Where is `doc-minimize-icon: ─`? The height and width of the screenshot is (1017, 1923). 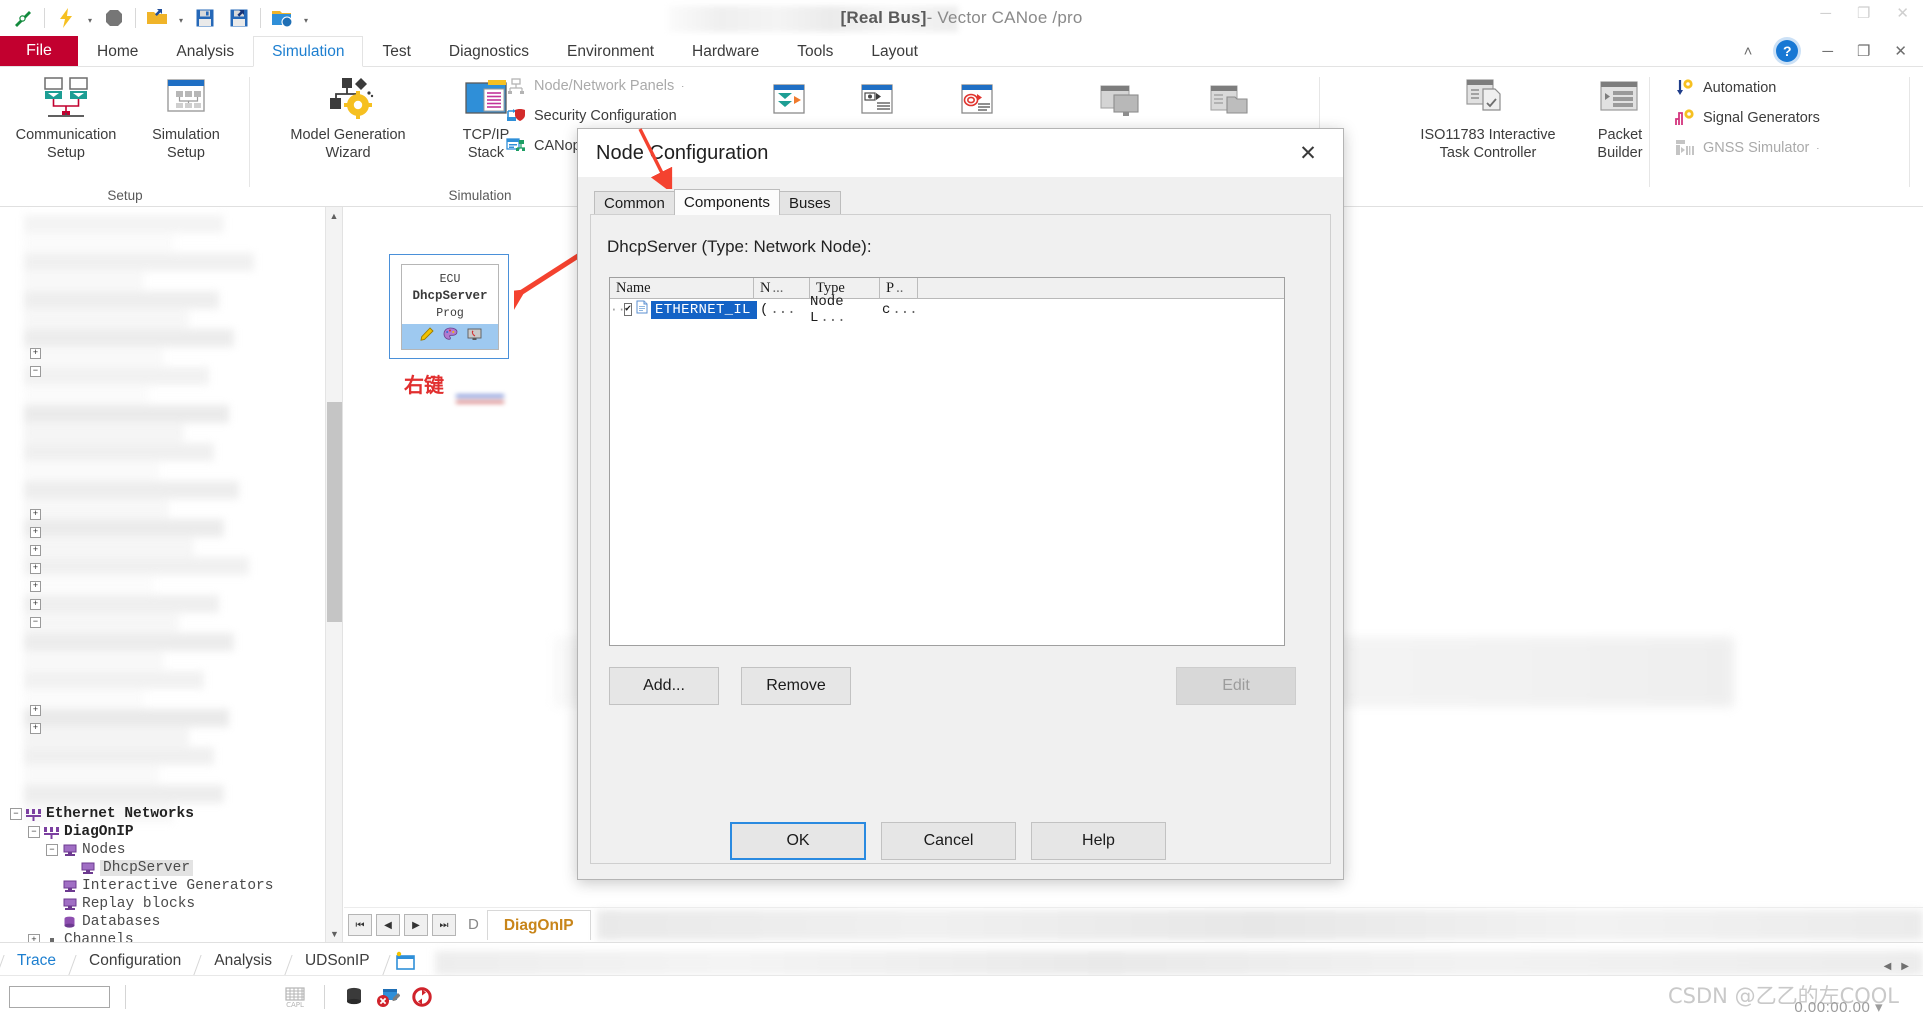 doc-minimize-icon: ─ is located at coordinates (1827, 51).